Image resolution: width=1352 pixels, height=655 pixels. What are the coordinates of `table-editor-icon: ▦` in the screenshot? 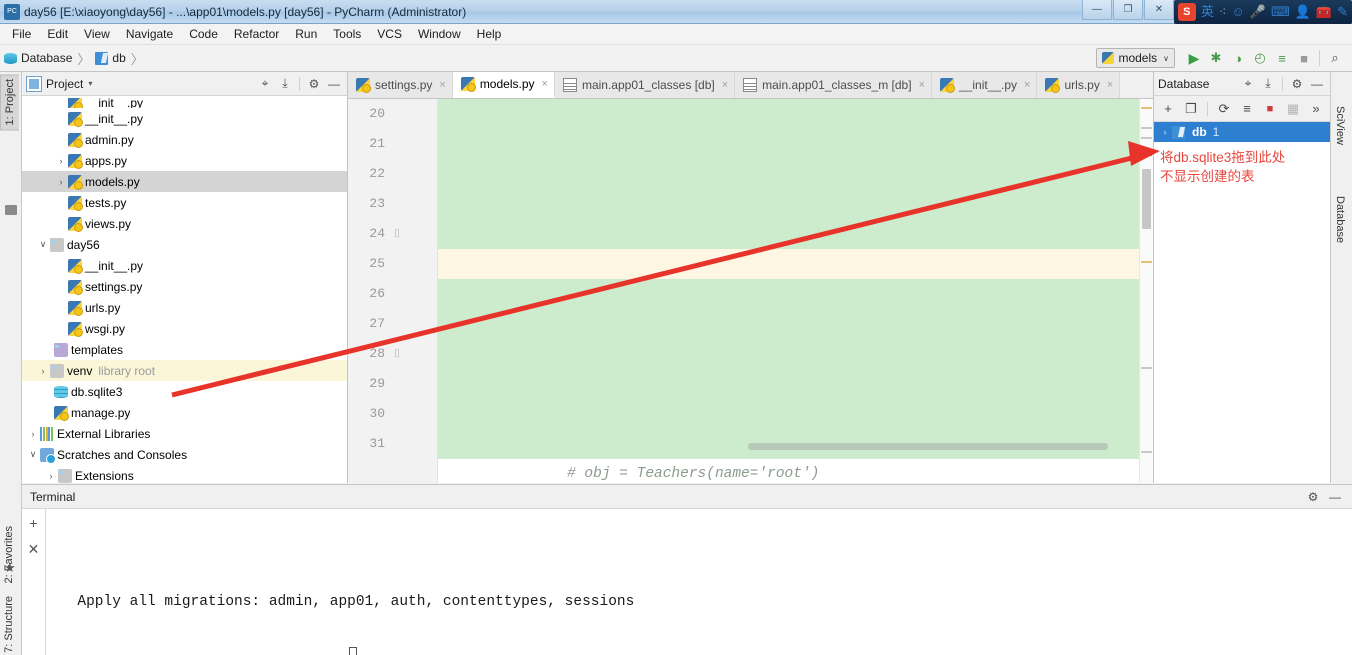 It's located at (1293, 109).